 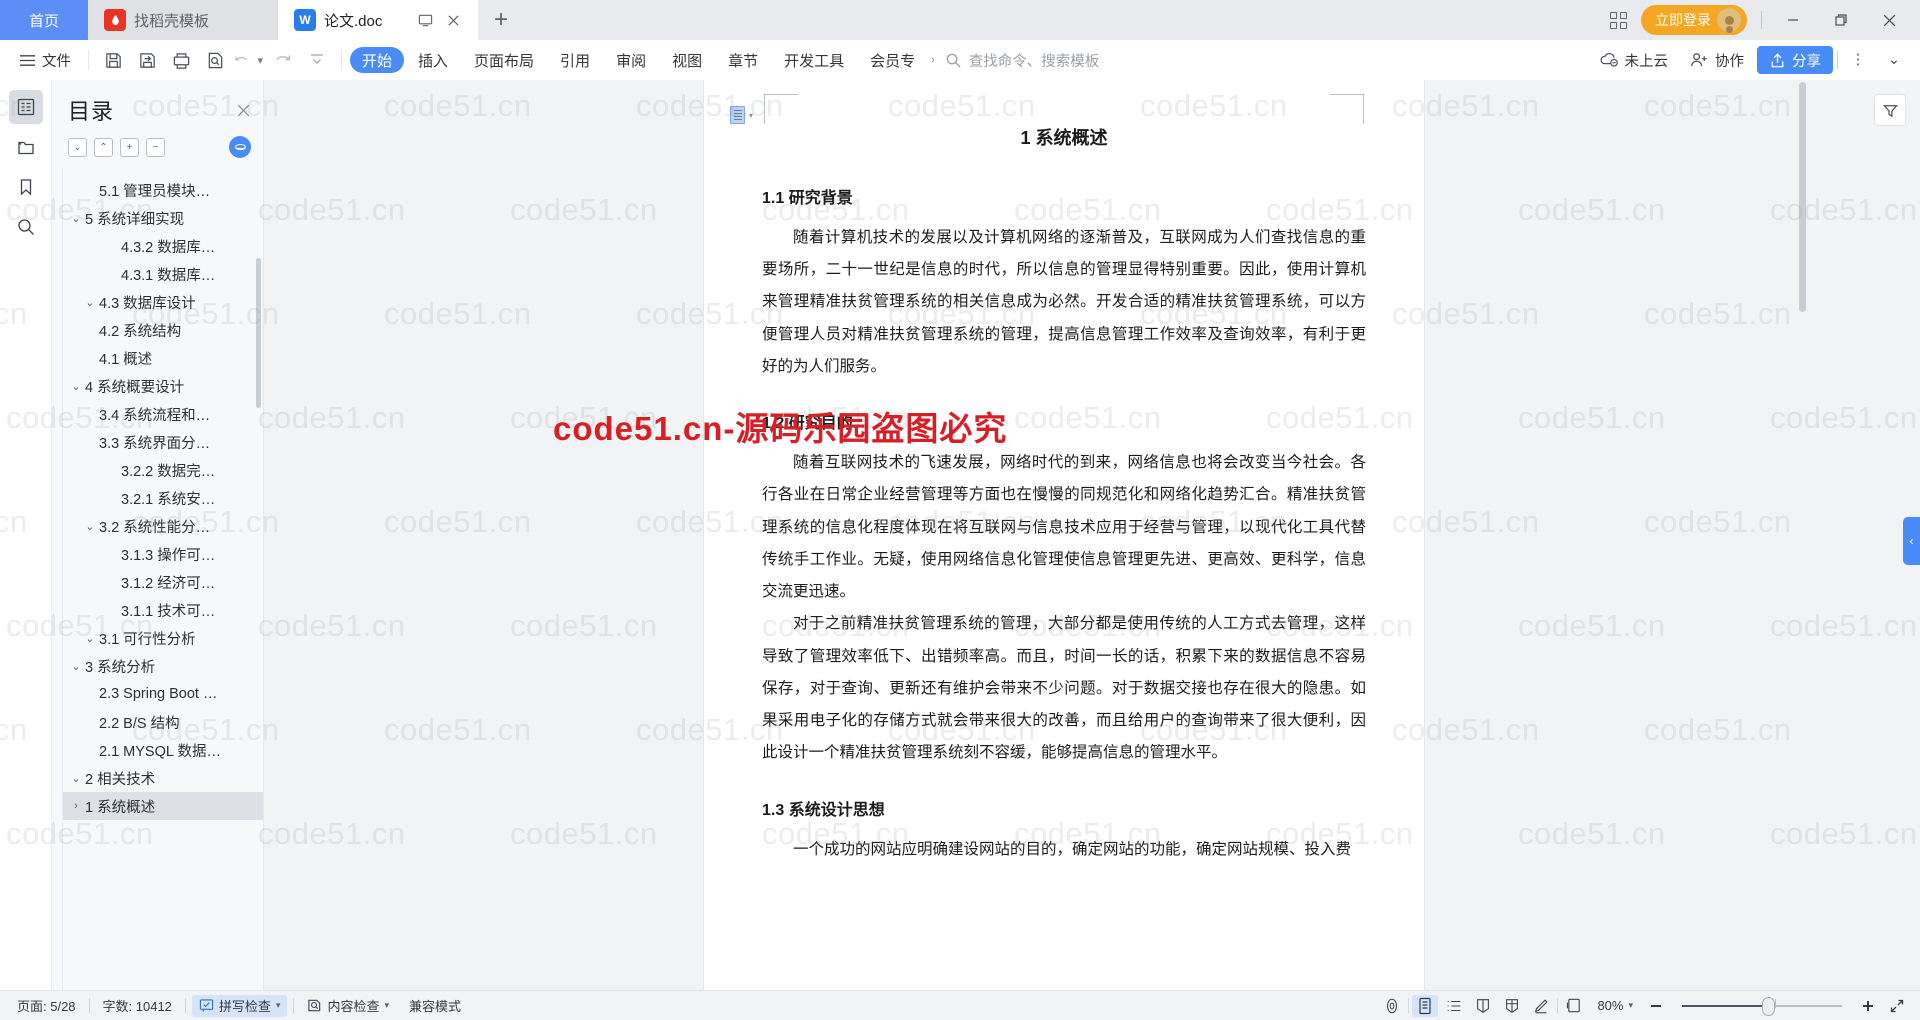 I want to click on document-scrollbar, so click(x=1802, y=197).